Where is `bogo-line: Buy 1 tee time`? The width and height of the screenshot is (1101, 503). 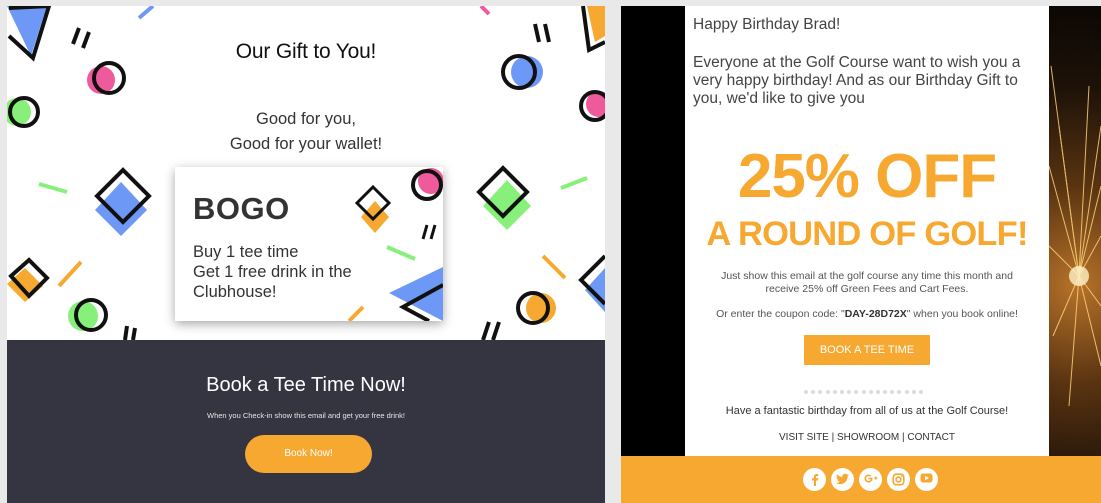 bogo-line: Buy 1 tee time is located at coordinates (246, 252).